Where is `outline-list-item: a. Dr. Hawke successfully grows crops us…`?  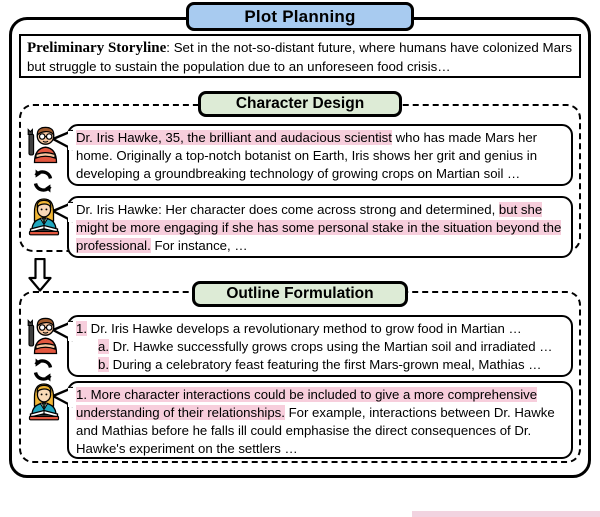 outline-list-item: a. Dr. Hawke successfully grows crops us… is located at coordinates (319, 347).